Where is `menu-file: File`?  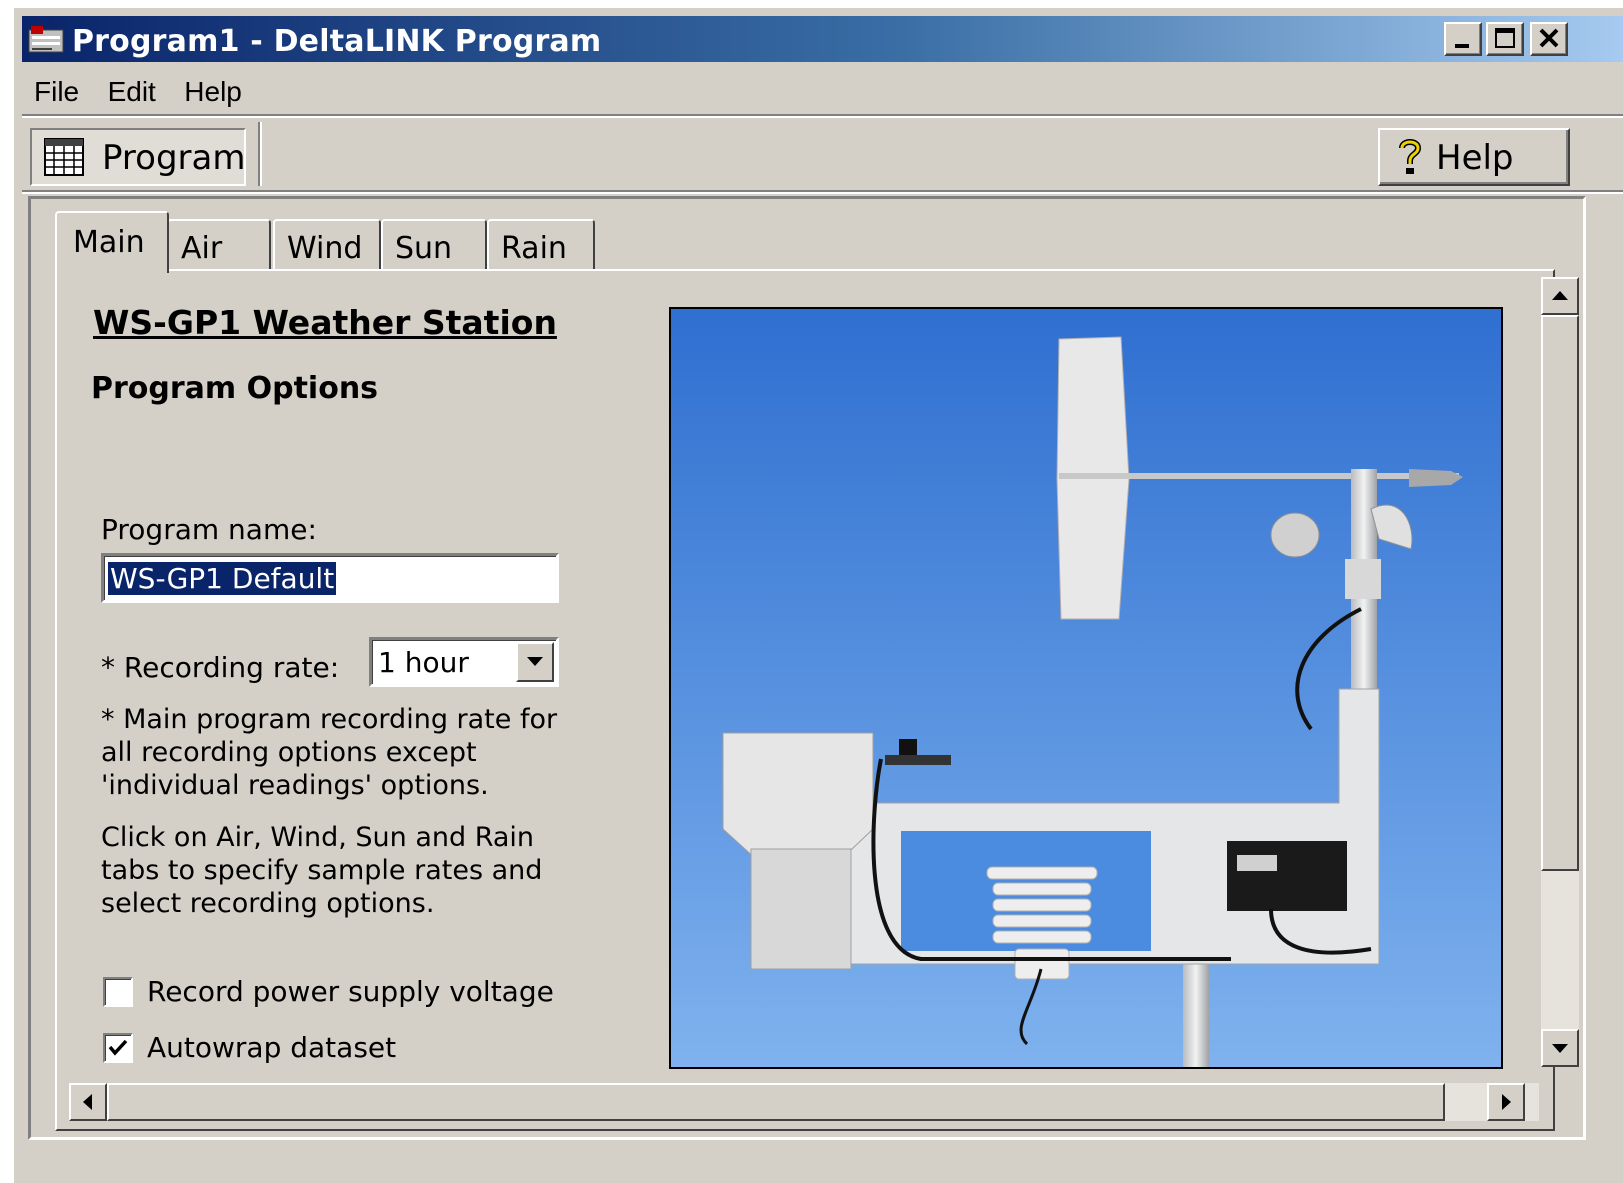
menu-file: File is located at coordinates (56, 88).